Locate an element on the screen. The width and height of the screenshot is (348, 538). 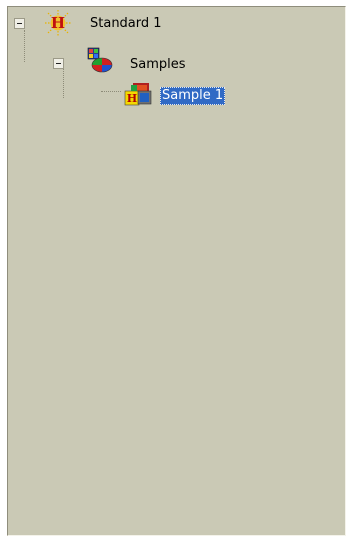
tree-node-sample-1: H Sample 1 is located at coordinates (221, 95).